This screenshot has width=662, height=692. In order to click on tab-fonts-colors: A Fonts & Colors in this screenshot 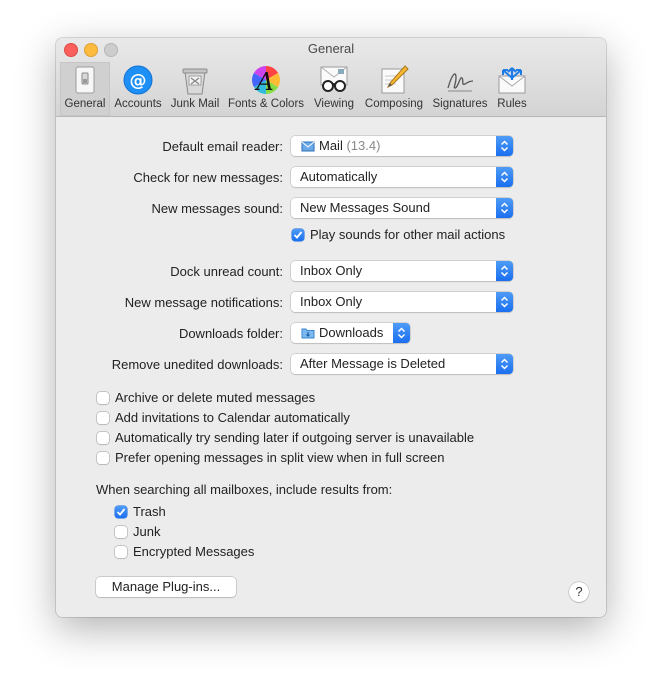, I will do `click(266, 89)`.